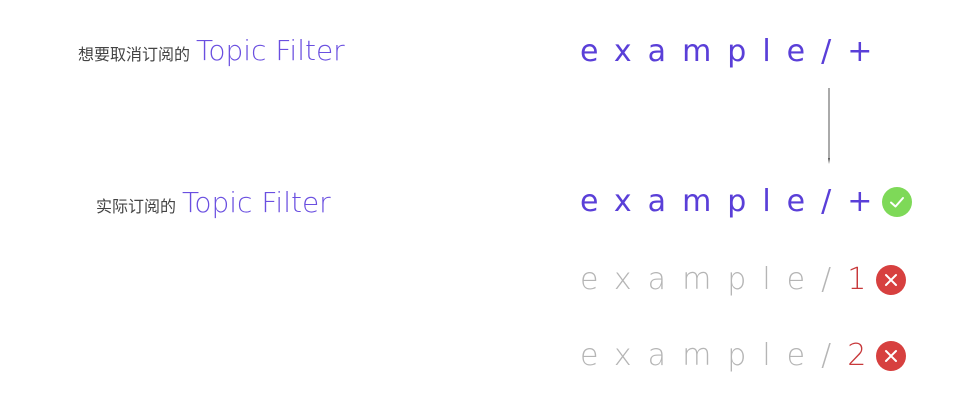 This screenshot has width=965, height=403. What do you see at coordinates (256, 202) in the screenshot?
I see `actual-label-en: Topic Filter` at bounding box center [256, 202].